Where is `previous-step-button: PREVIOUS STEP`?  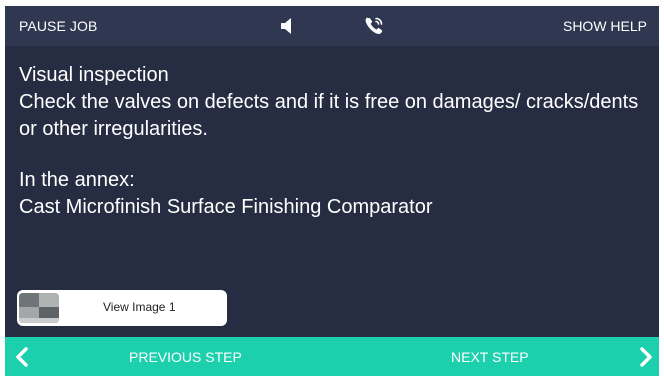 previous-step-button: PREVIOUS STEP is located at coordinates (185, 357).